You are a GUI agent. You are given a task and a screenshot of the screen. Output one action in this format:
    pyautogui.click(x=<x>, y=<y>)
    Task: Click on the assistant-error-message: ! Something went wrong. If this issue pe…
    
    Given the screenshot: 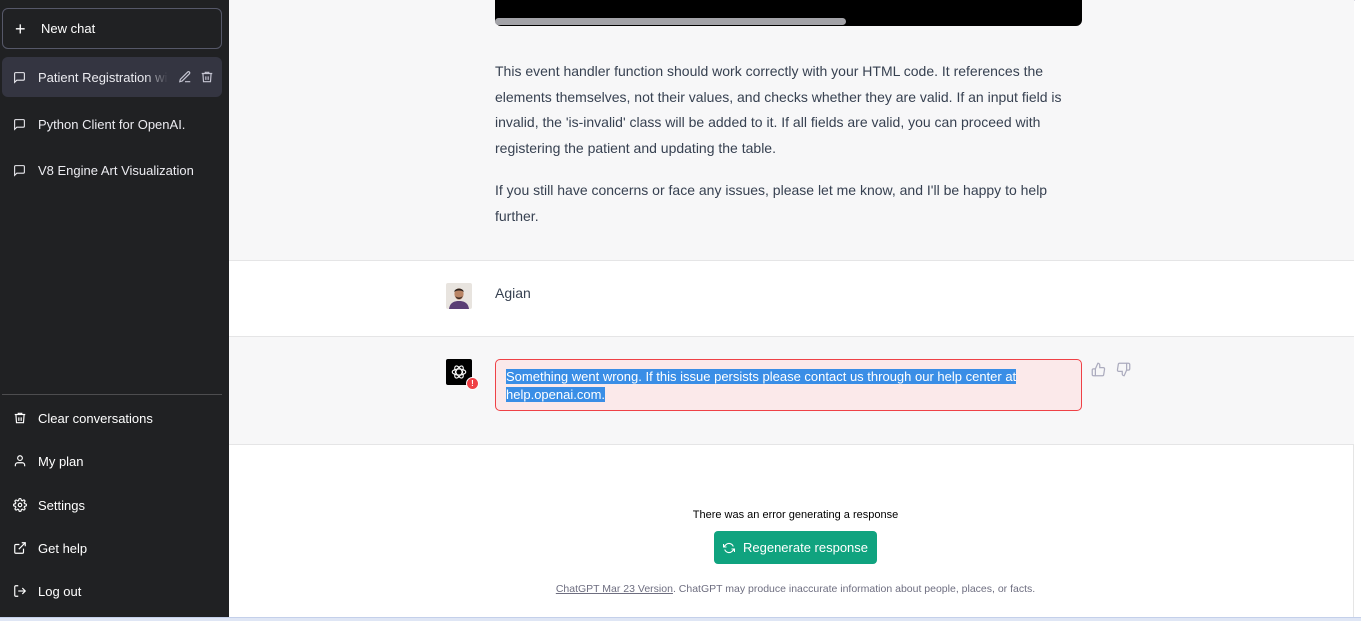 What is the action you would take?
    pyautogui.click(x=791, y=391)
    